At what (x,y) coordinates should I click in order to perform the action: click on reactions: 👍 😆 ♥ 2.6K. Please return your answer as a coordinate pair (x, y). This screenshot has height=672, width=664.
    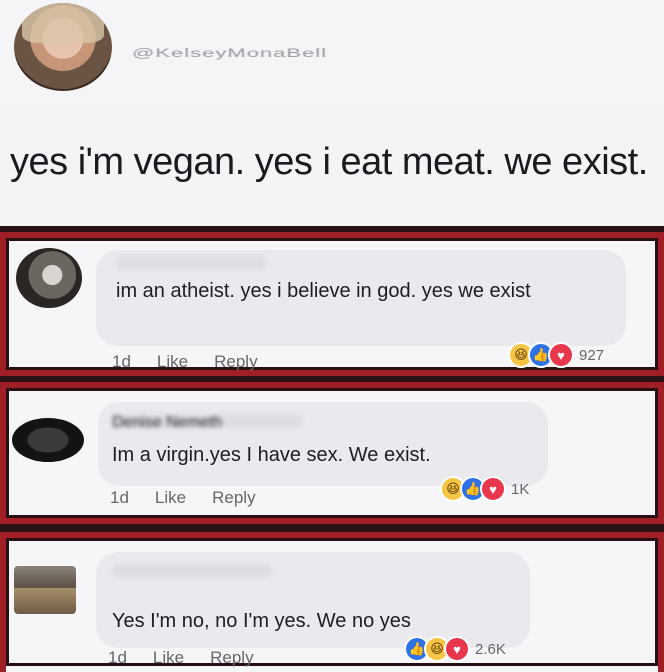
    Looking at the image, I should click on (455, 649).